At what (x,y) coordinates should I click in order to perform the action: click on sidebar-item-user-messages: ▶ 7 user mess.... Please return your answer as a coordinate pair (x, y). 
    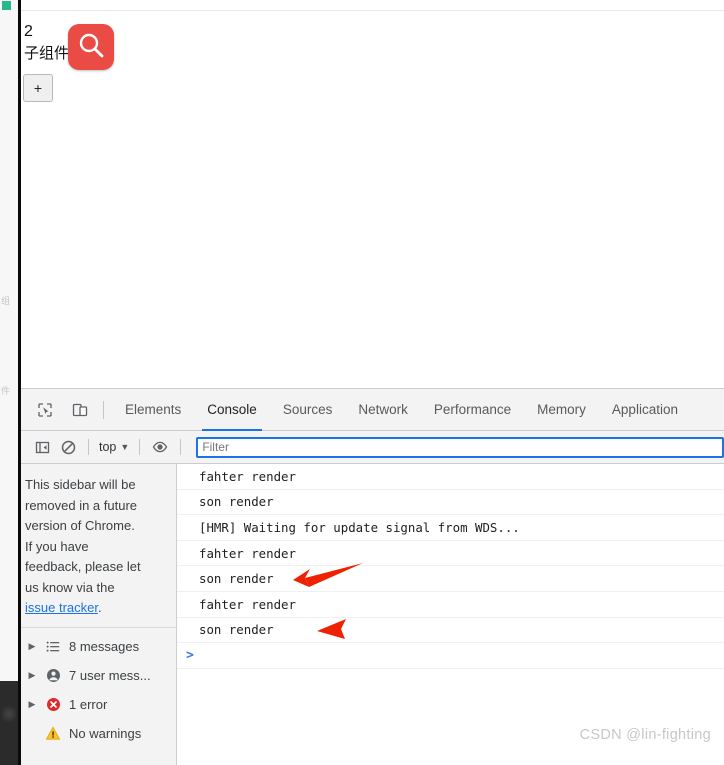
    Looking at the image, I should click on (99, 675).